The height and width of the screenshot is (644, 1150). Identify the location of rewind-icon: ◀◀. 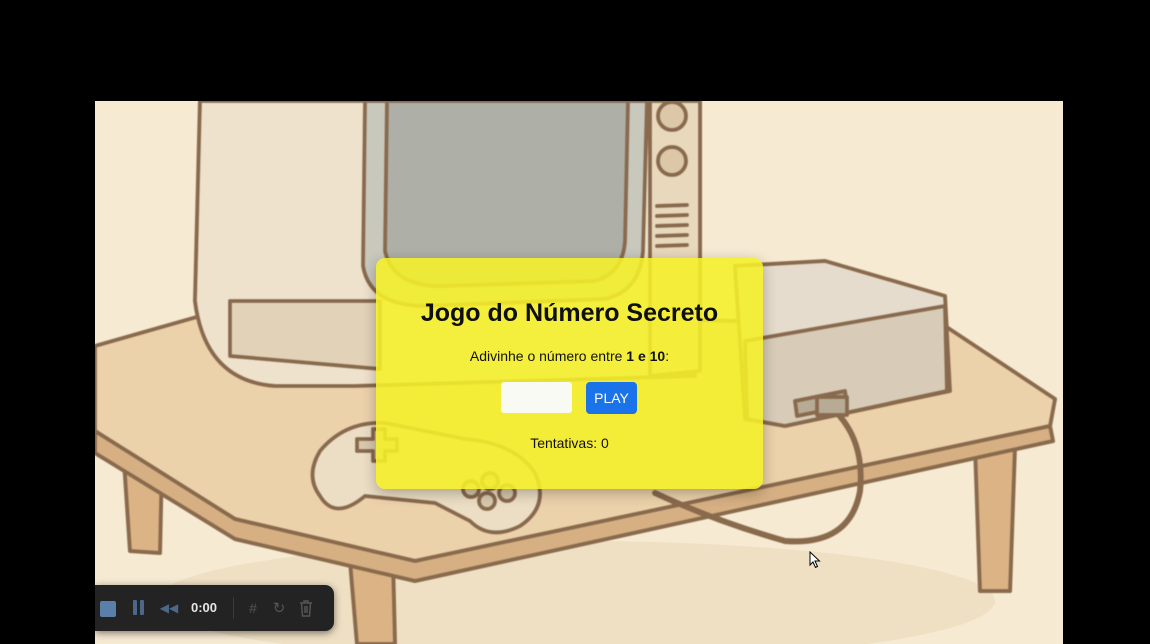
(169, 608).